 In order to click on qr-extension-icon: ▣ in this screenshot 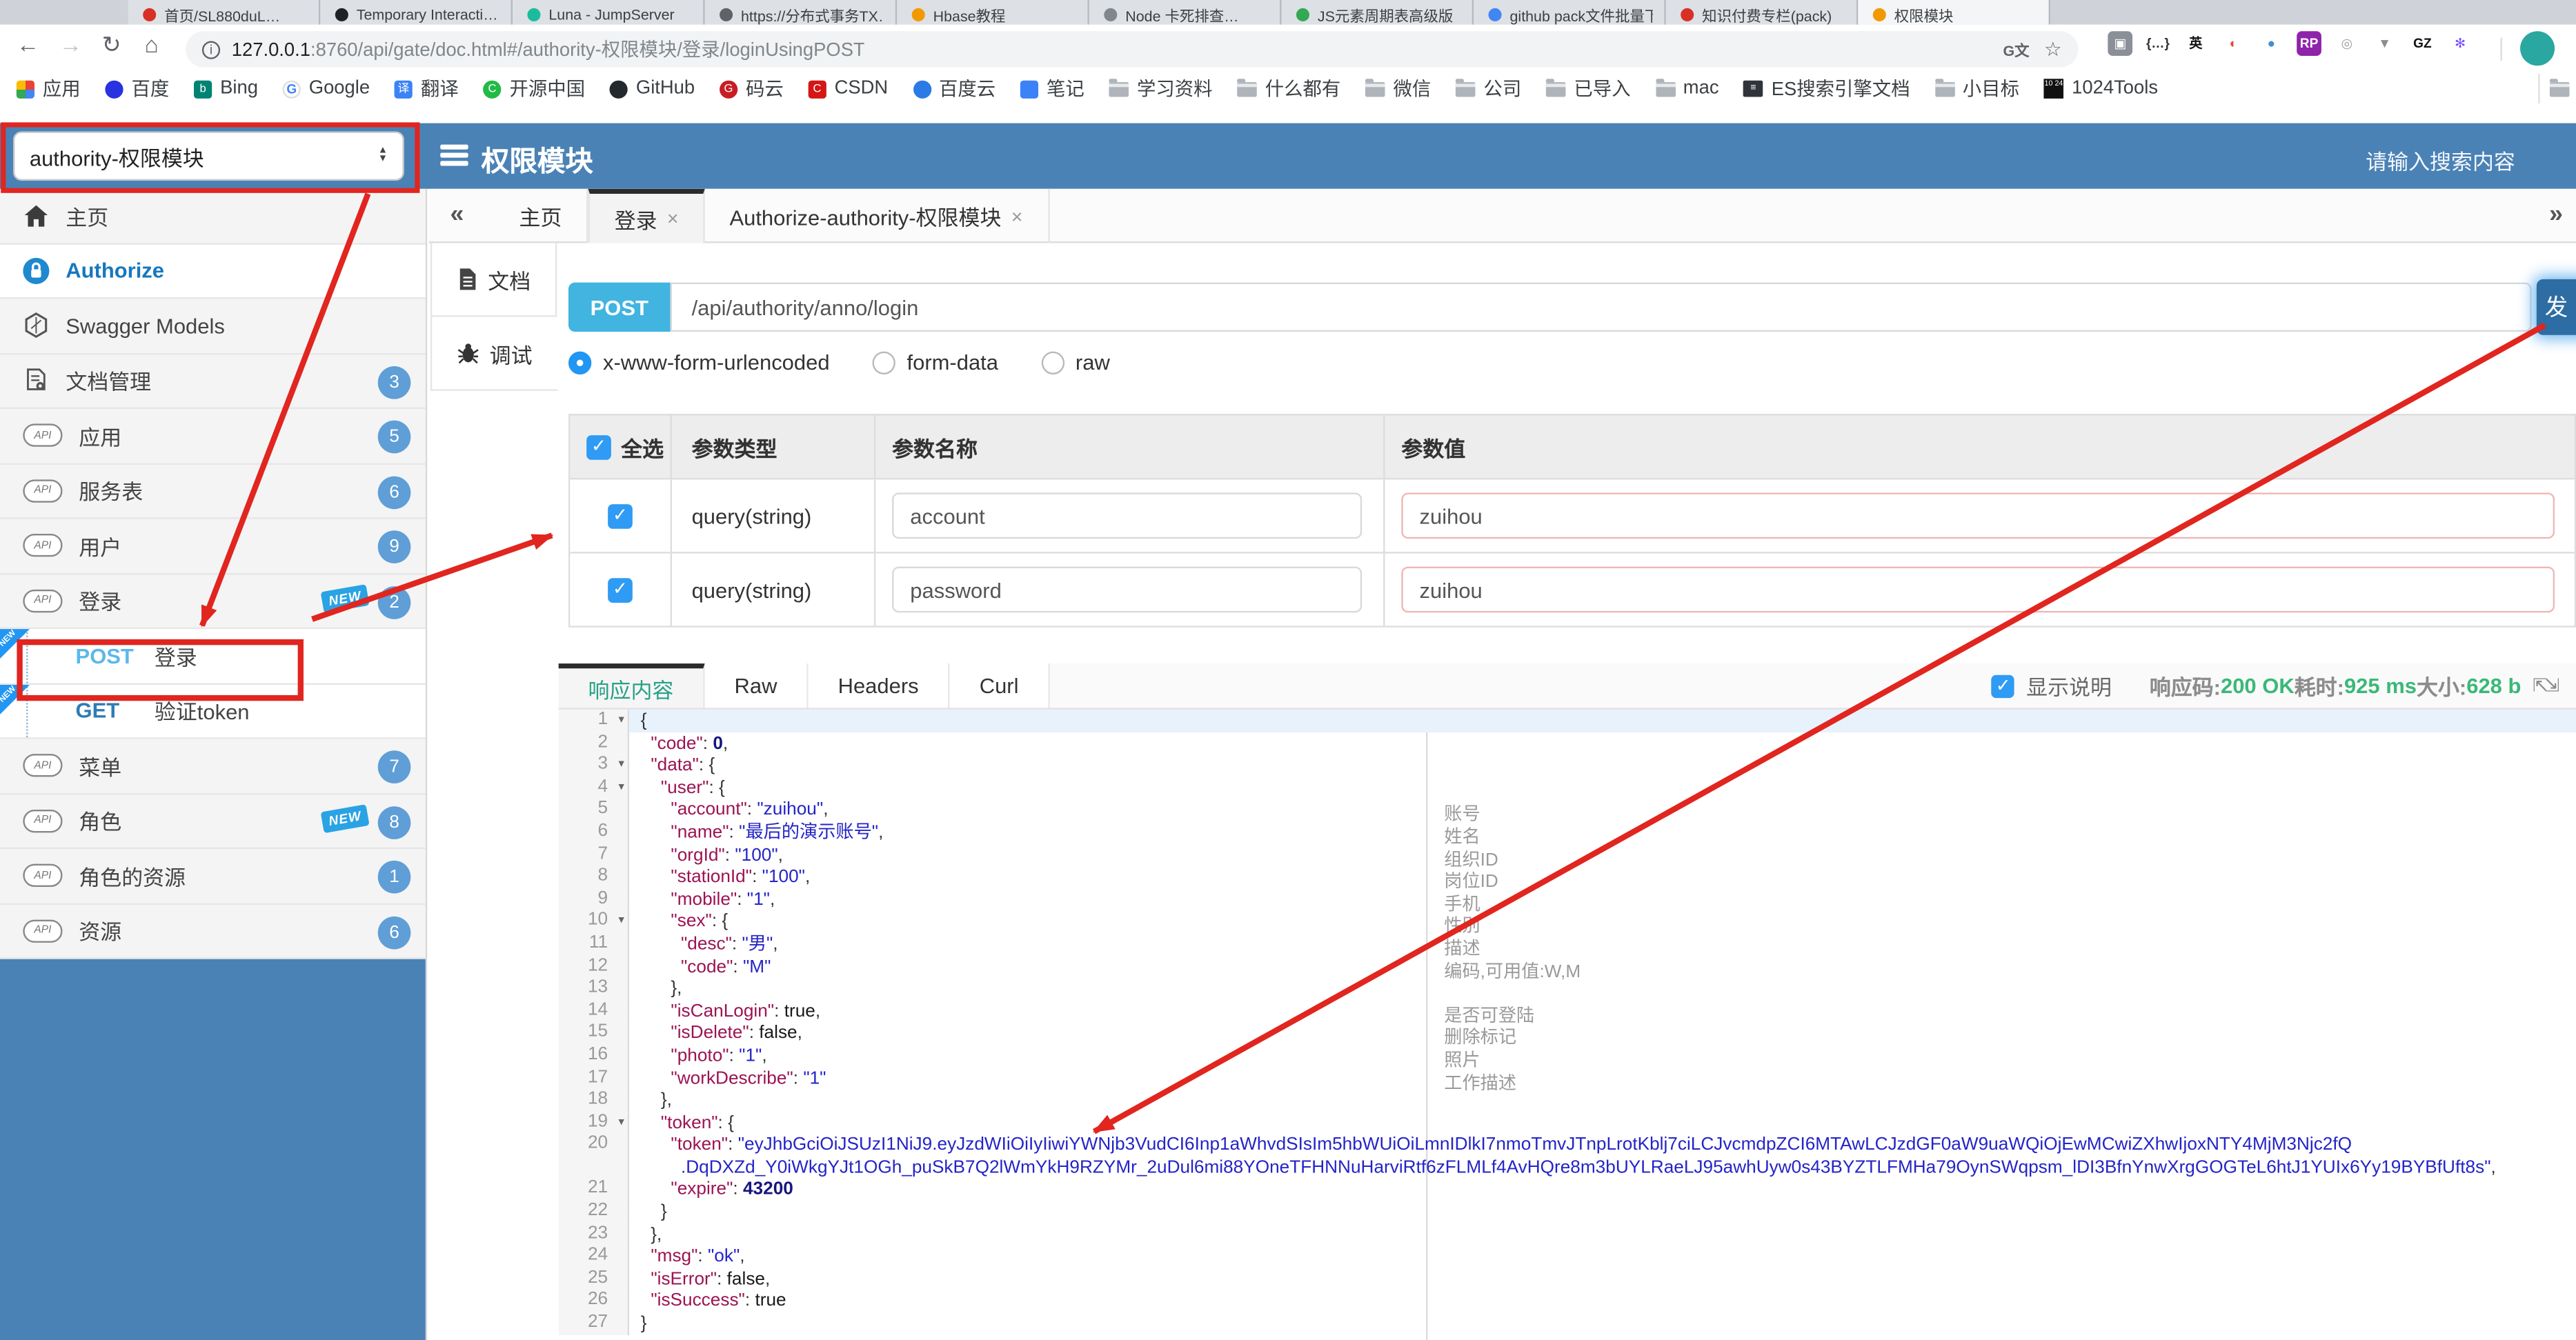, I will do `click(2120, 43)`.